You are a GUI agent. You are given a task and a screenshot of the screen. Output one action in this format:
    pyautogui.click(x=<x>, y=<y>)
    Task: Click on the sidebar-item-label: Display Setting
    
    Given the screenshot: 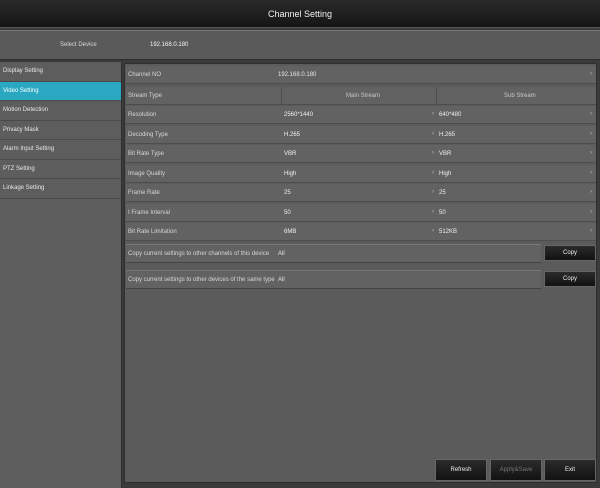 What is the action you would take?
    pyautogui.click(x=23, y=71)
    